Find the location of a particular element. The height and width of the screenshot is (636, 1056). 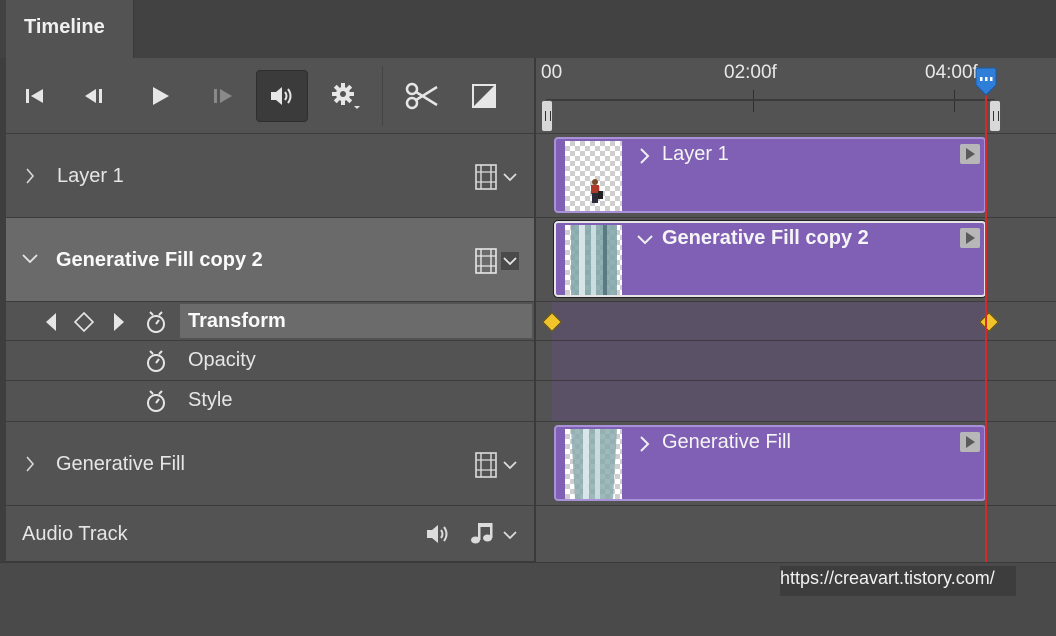

audio-toggle-button is located at coordinates (282, 96).